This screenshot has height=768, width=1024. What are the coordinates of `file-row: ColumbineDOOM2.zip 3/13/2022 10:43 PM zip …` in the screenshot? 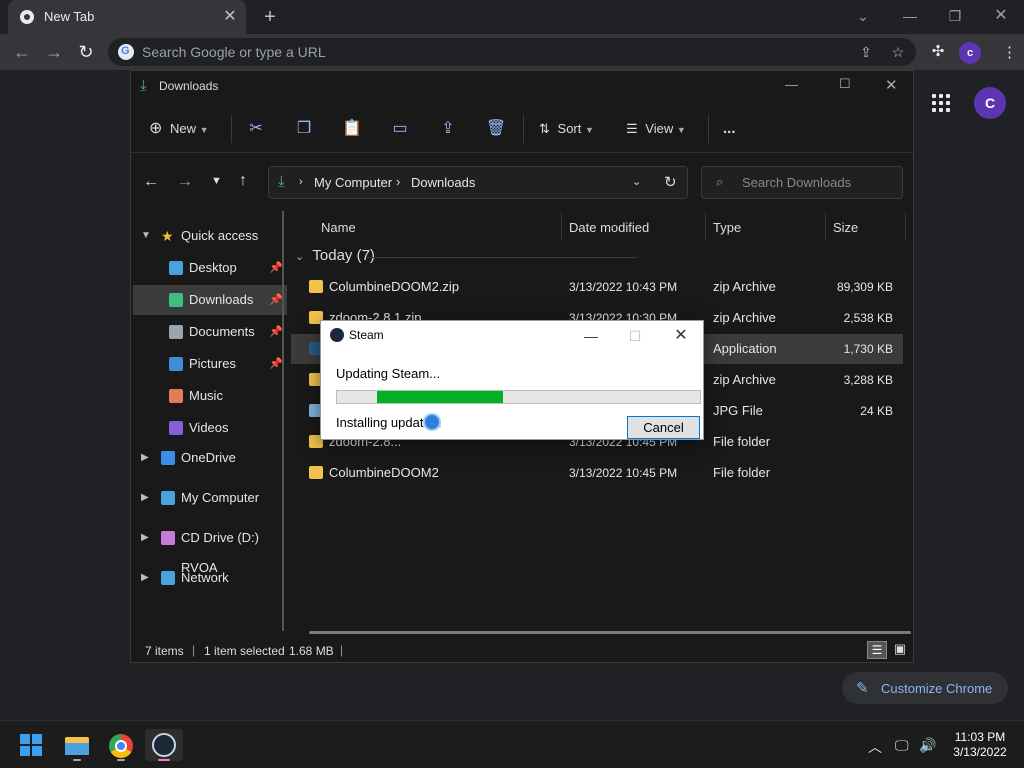 It's located at (597, 287).